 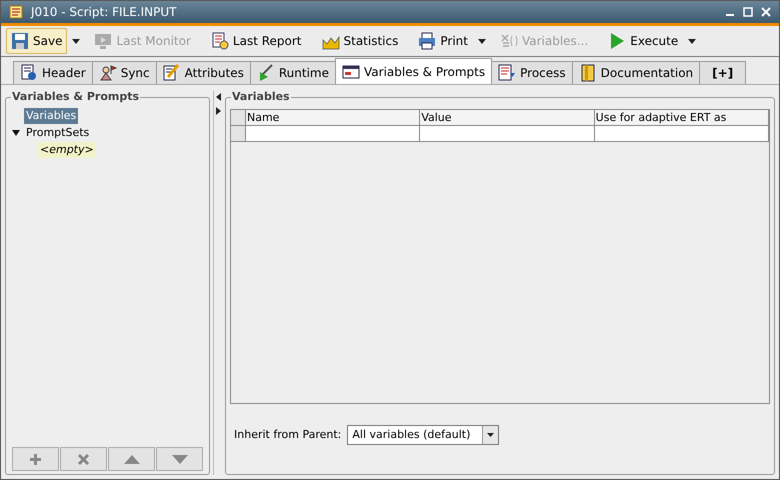 What do you see at coordinates (507, 117) in the screenshot?
I see `column-header: Value` at bounding box center [507, 117].